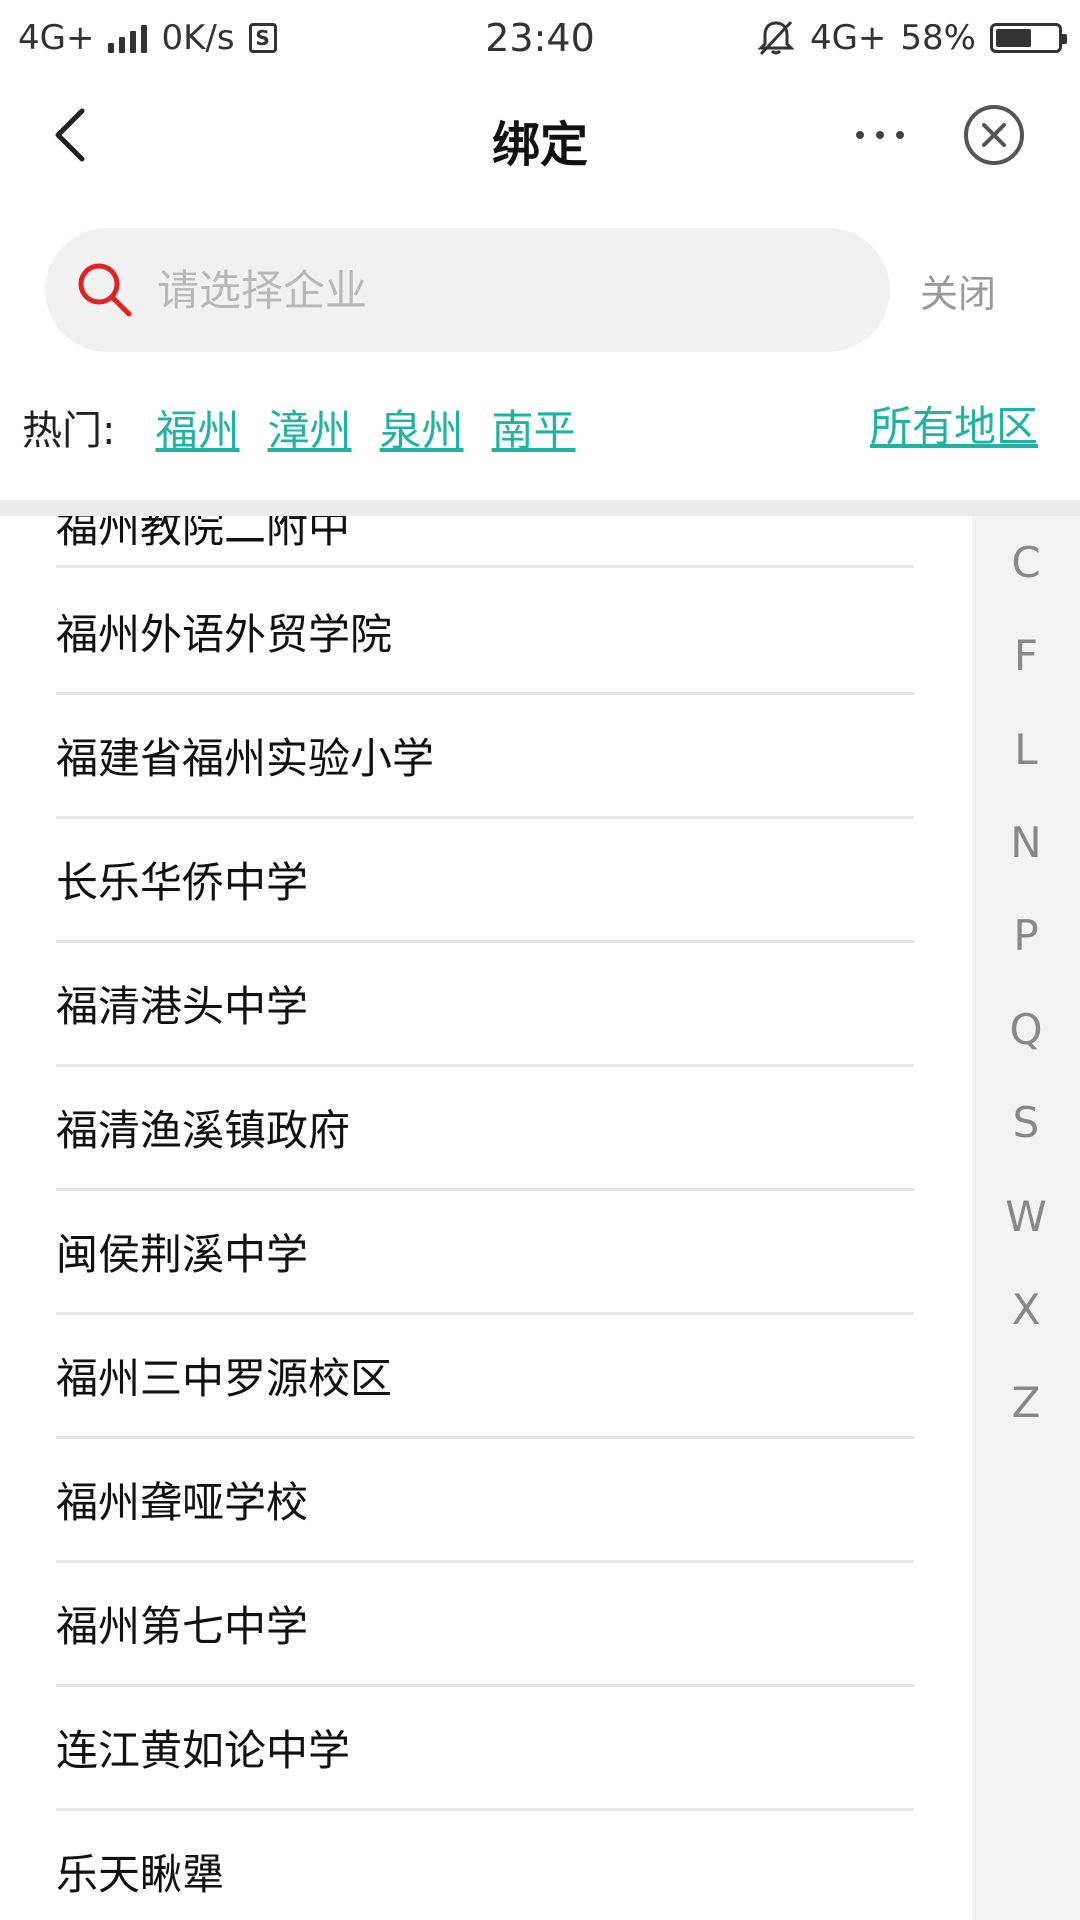  Describe the element at coordinates (485, 1501) in the screenshot. I see `list-item: 福州聋哑学校` at that location.